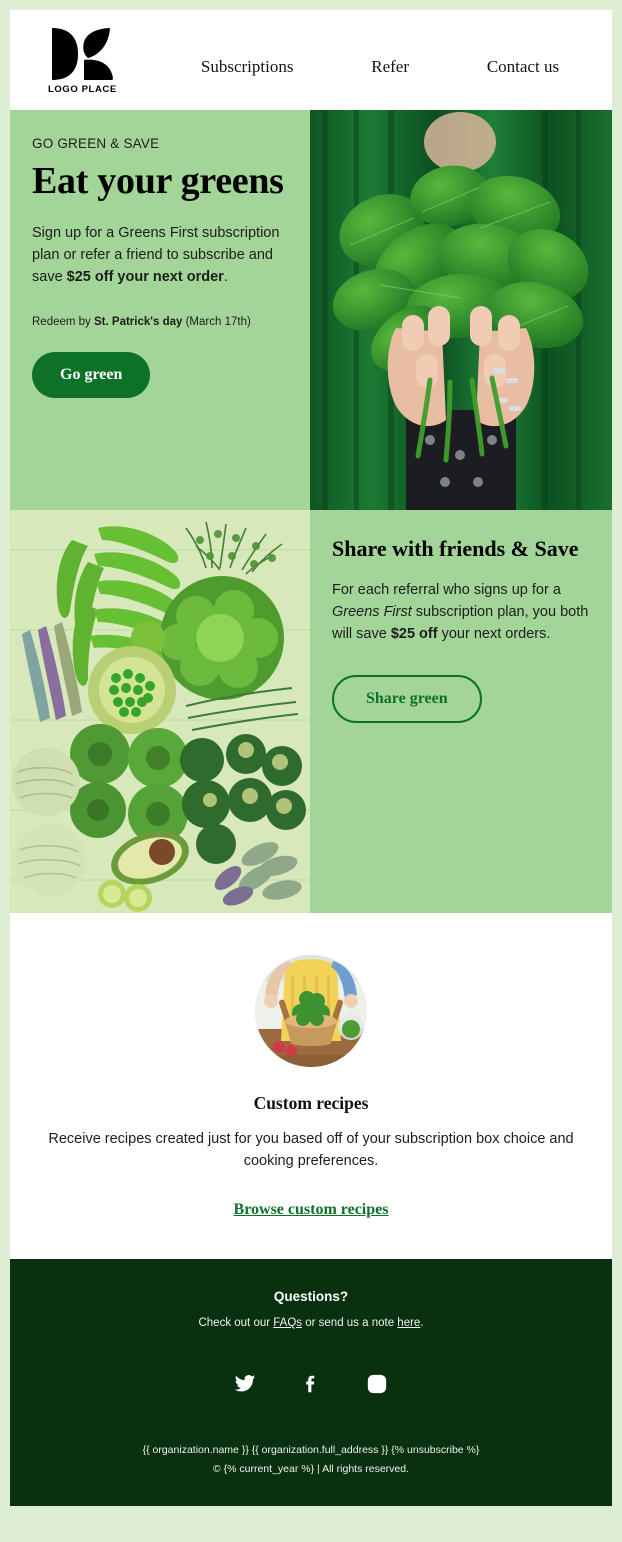 The height and width of the screenshot is (1542, 622). What do you see at coordinates (311, 1296) in the screenshot?
I see `footer-questions-heading: Questions?` at bounding box center [311, 1296].